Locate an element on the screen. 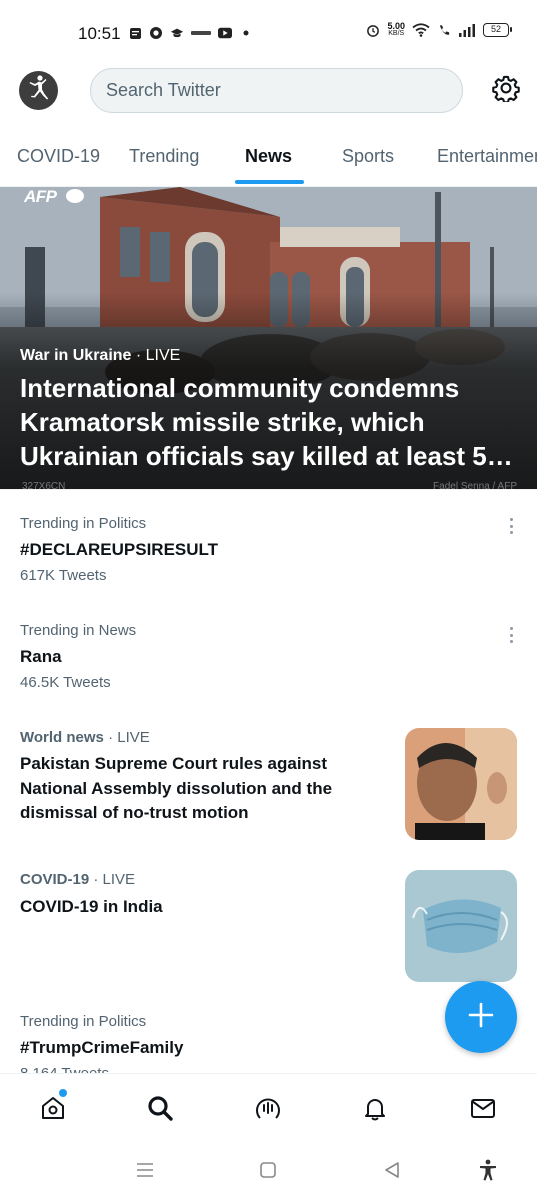 The image size is (537, 1200). settings-button is located at coordinates (506, 90).